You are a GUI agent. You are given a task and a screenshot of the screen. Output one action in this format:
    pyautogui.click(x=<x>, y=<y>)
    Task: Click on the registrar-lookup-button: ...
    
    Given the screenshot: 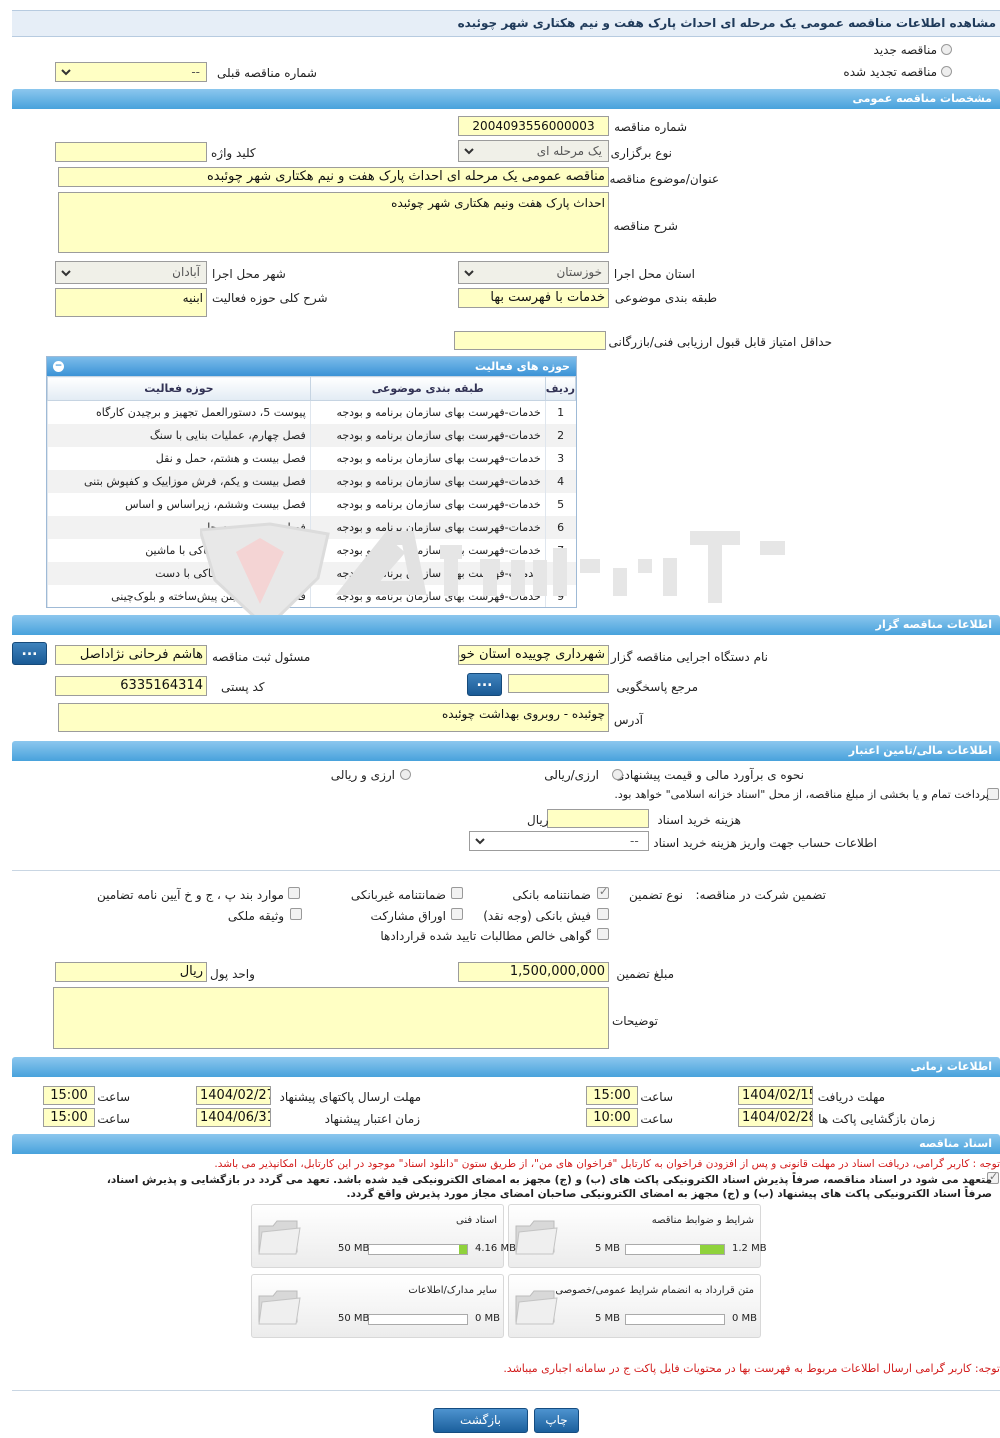 What is the action you would take?
    pyautogui.click(x=29, y=653)
    